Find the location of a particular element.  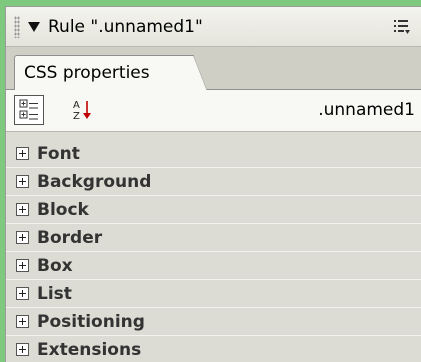

category-label: List is located at coordinates (54, 293).